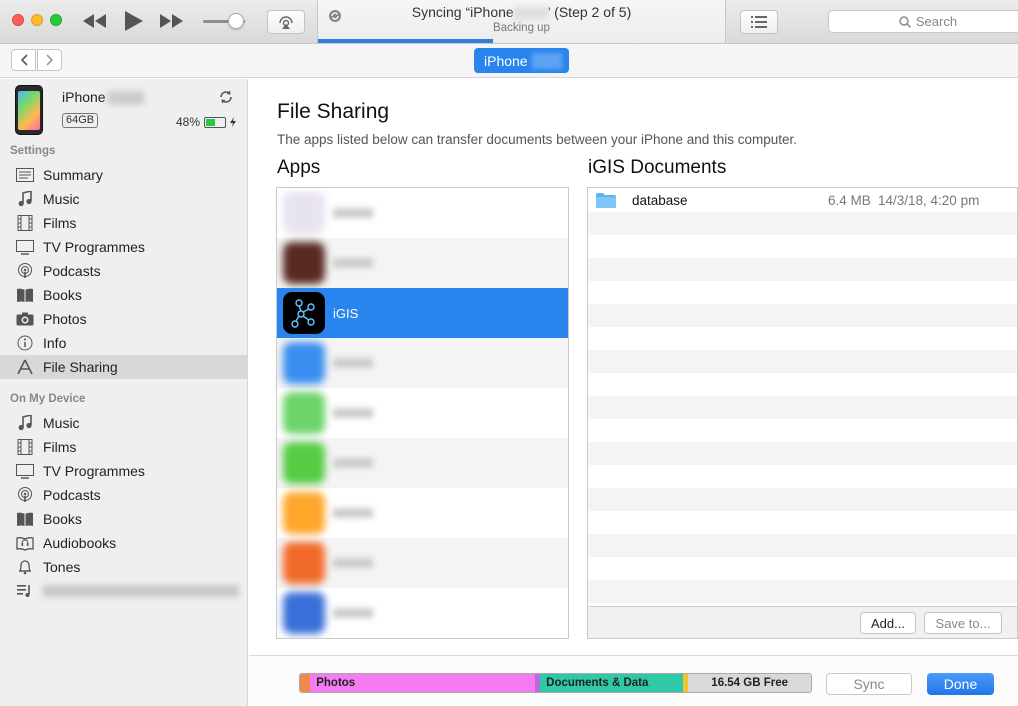  I want to click on device-button: iPhone, so click(521, 60).